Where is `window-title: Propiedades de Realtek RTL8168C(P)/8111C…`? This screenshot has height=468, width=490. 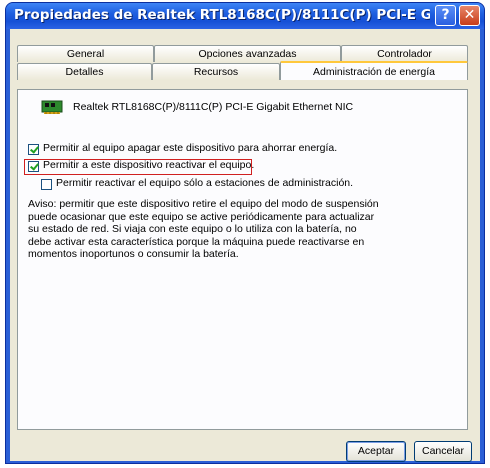
window-title: Propiedades de Realtek RTL8168C(P)/8111C… is located at coordinates (222, 15).